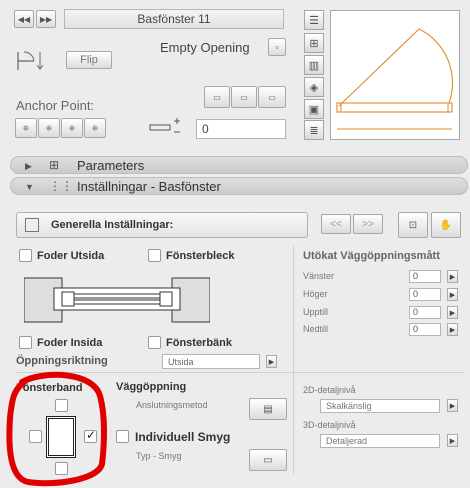 The height and width of the screenshot is (488, 470). What do you see at coordinates (244, 97) in the screenshot?
I see `wall-position-2-button: ▭` at bounding box center [244, 97].